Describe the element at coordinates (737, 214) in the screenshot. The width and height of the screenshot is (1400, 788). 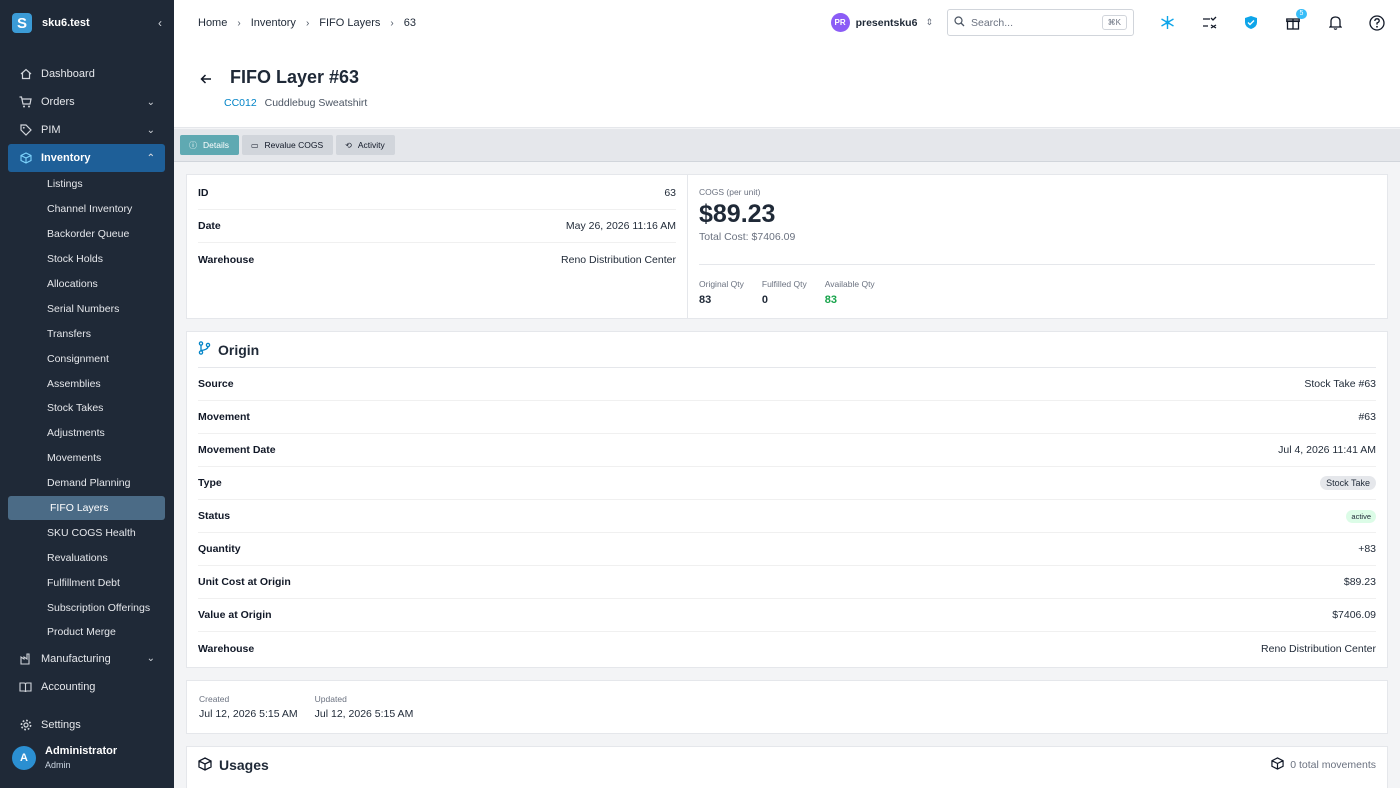
I see `cogs-value: $89.23` at that location.